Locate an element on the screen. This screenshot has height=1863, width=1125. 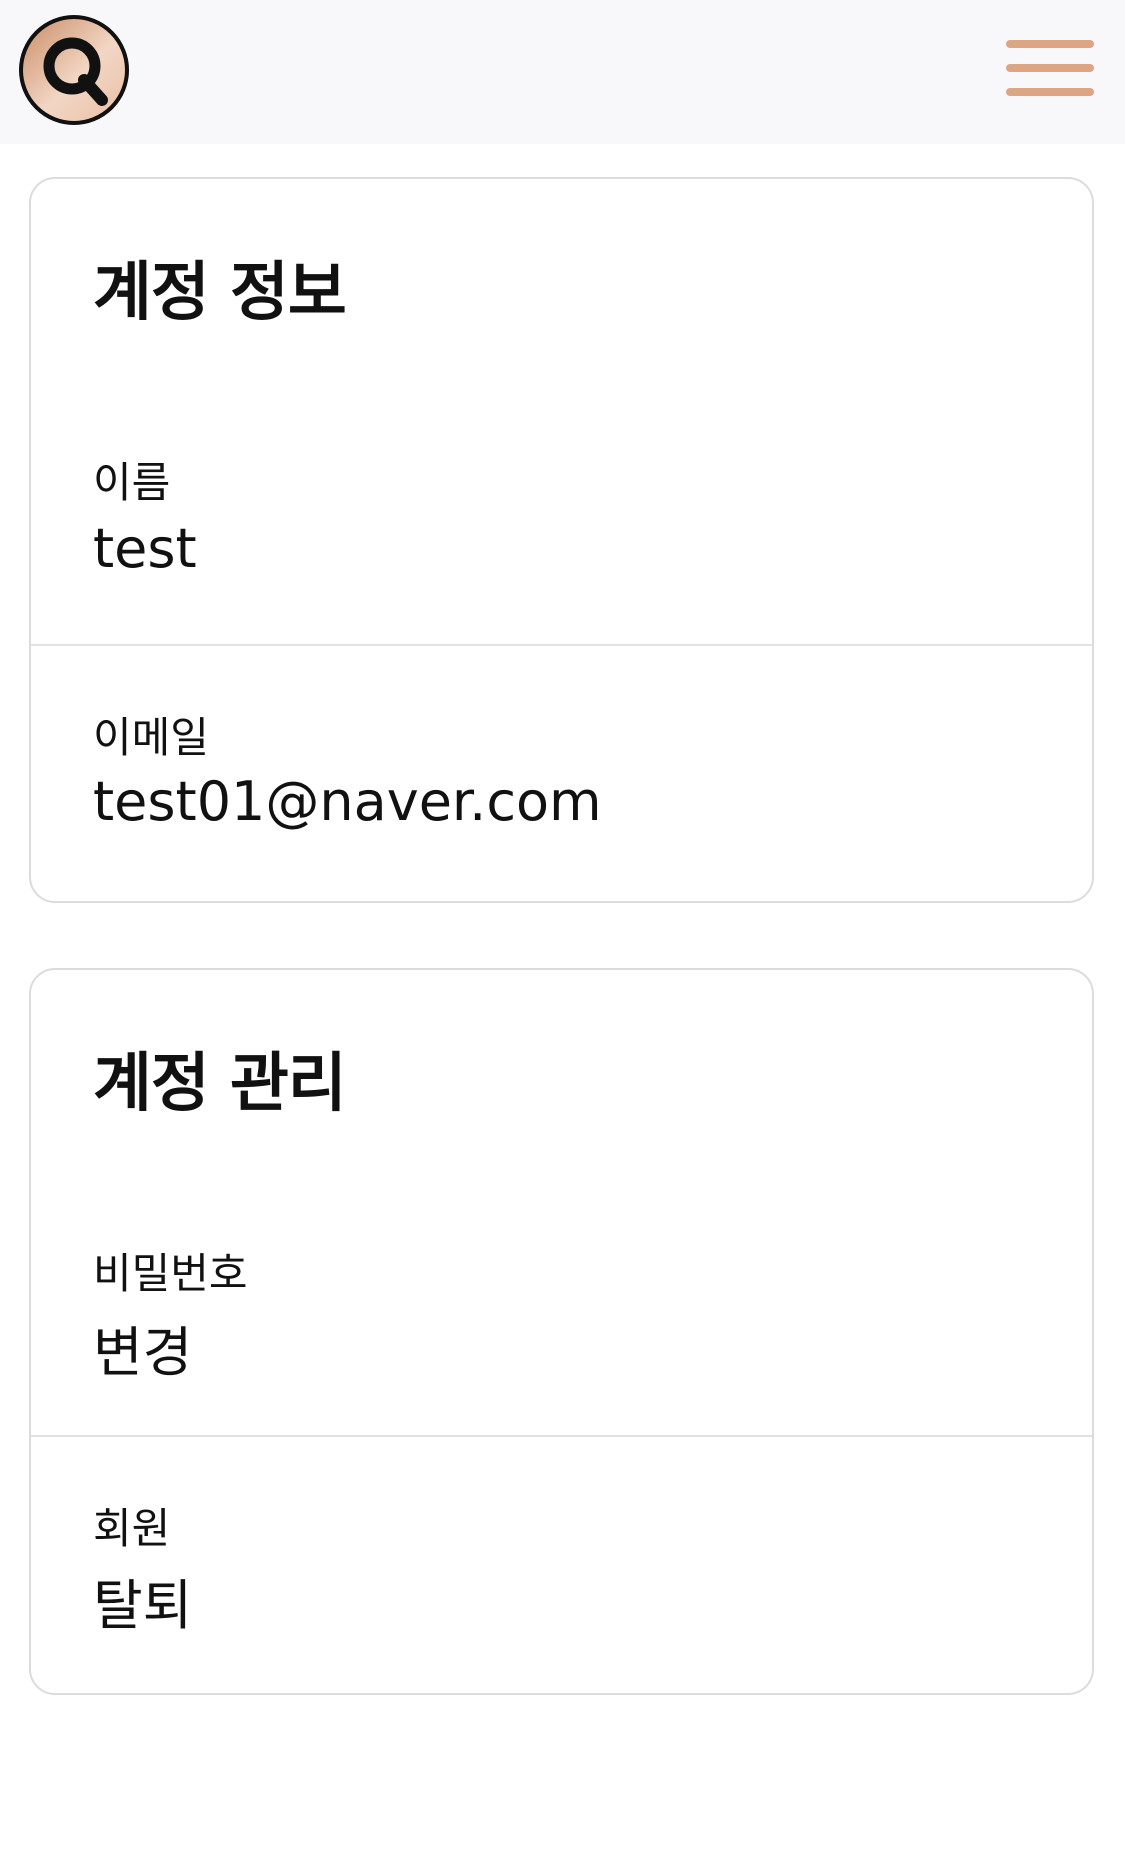
hamburger-menu-icon is located at coordinates (1048, 69).